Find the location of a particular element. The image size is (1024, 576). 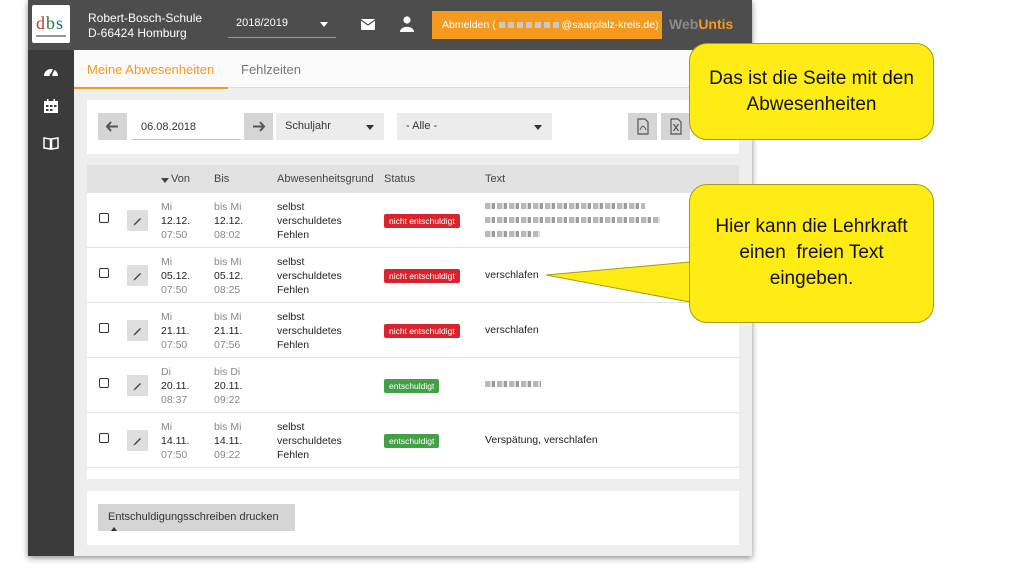

callout-line: Hier kann die Lehrkraft is located at coordinates (811, 226).